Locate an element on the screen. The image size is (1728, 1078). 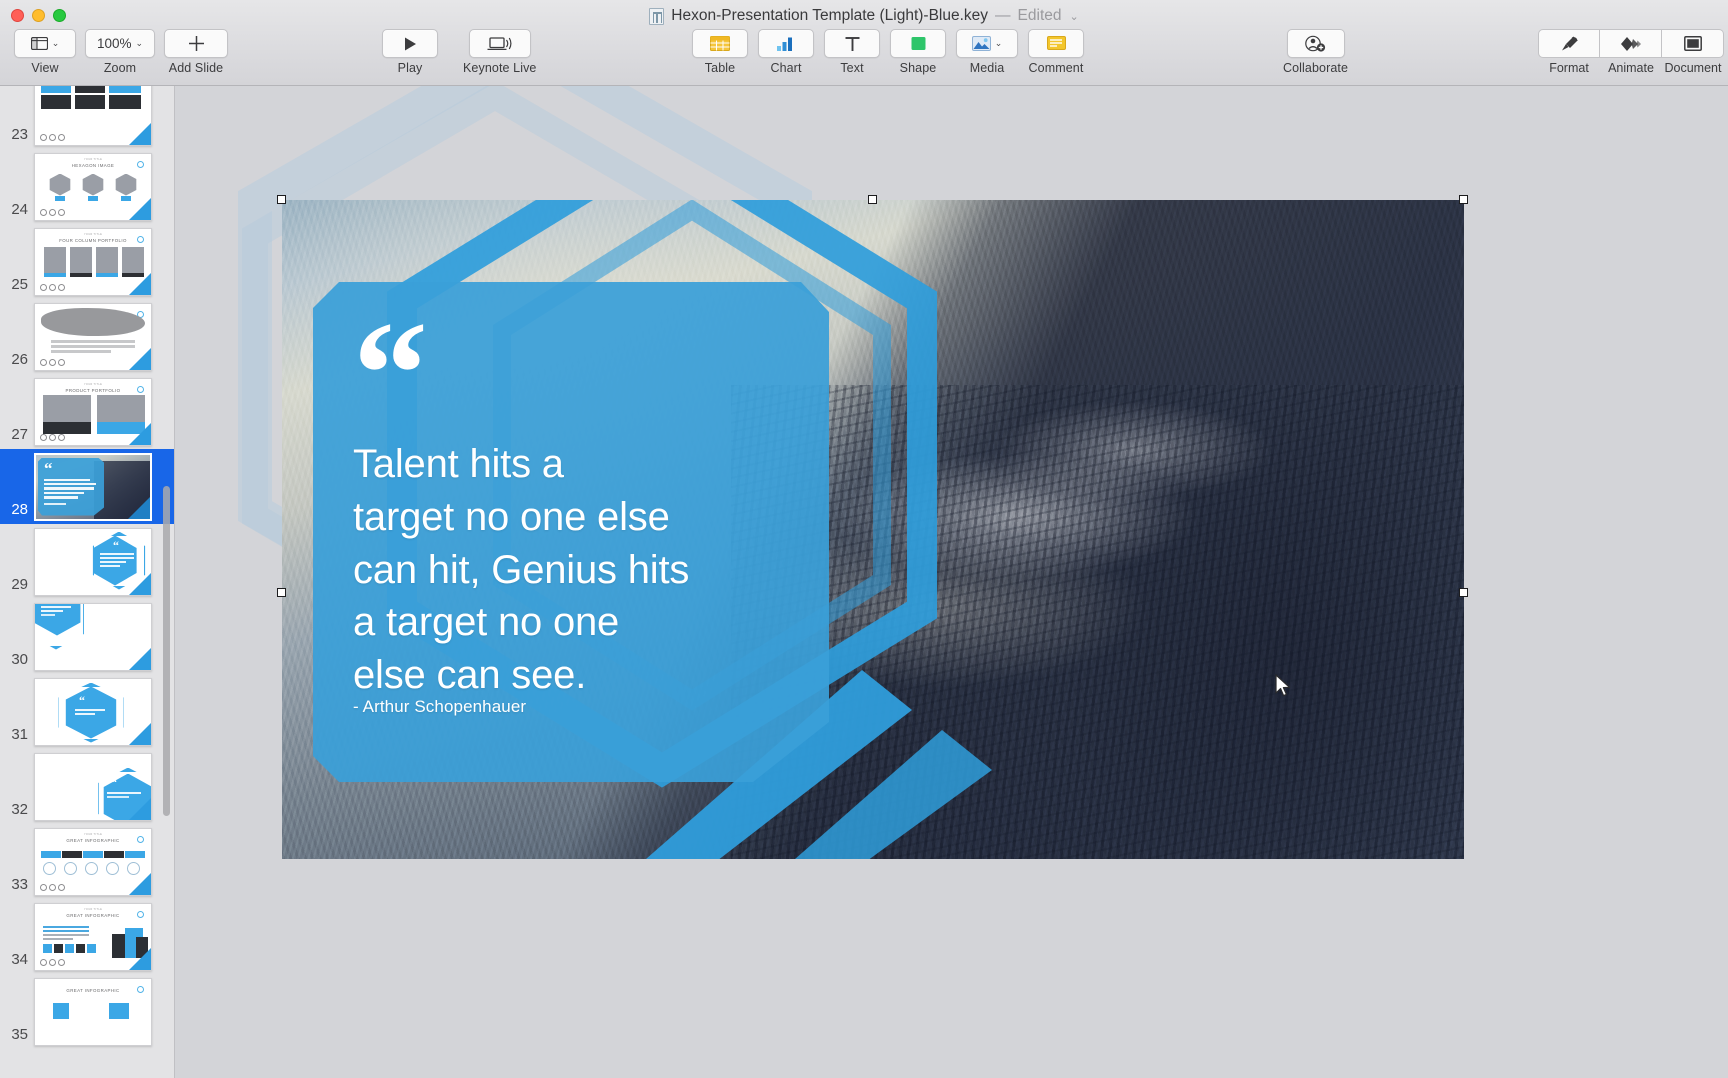
document-label: Document is located at coordinates (1693, 68).